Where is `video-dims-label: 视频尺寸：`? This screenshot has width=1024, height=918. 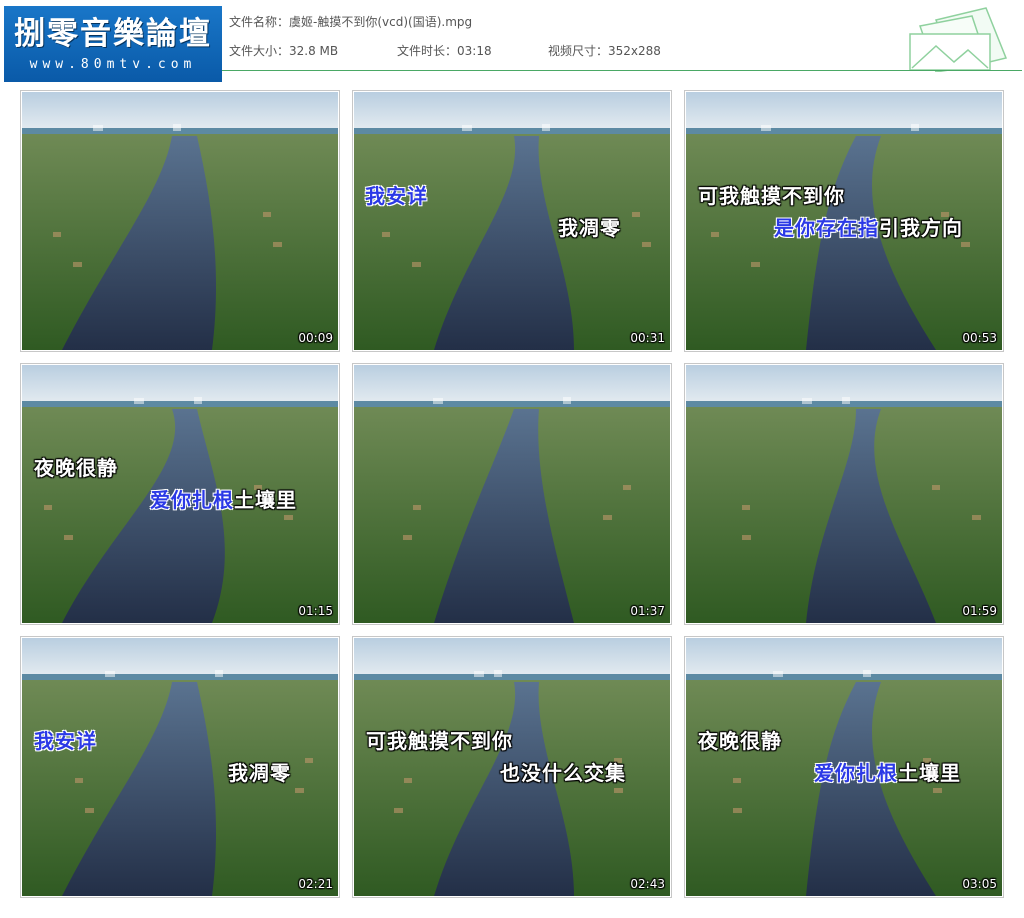
video-dims-label: 视频尺寸： is located at coordinates (578, 51).